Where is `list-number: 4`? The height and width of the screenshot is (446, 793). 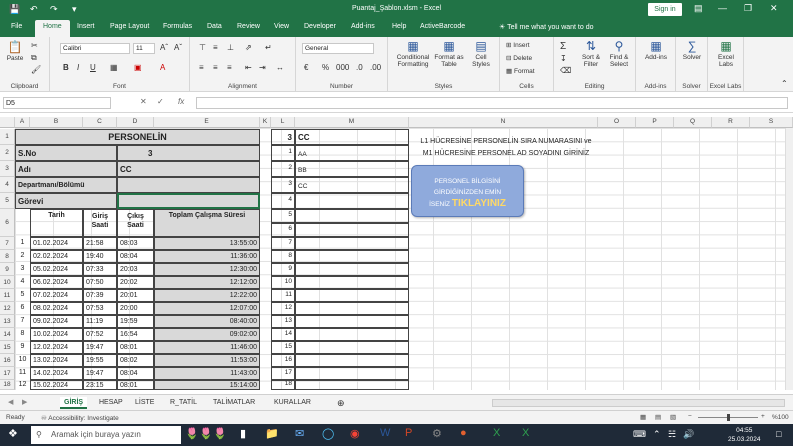 list-number: 4 is located at coordinates (283, 201).